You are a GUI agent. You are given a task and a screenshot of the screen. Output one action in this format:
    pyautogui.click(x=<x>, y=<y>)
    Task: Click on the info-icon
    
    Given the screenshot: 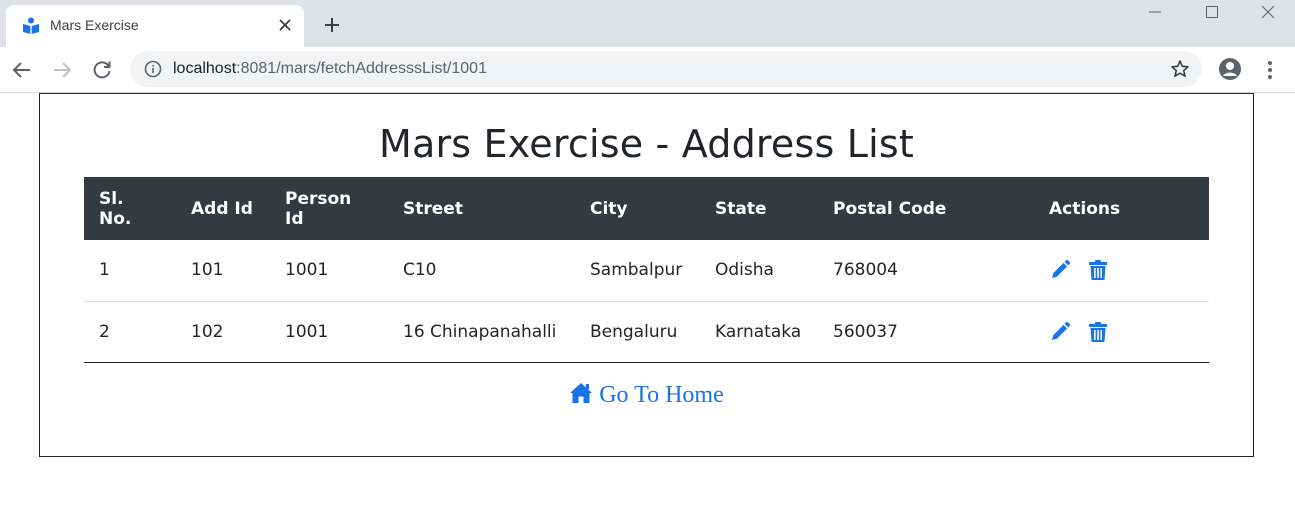 What is the action you would take?
    pyautogui.click(x=153, y=69)
    